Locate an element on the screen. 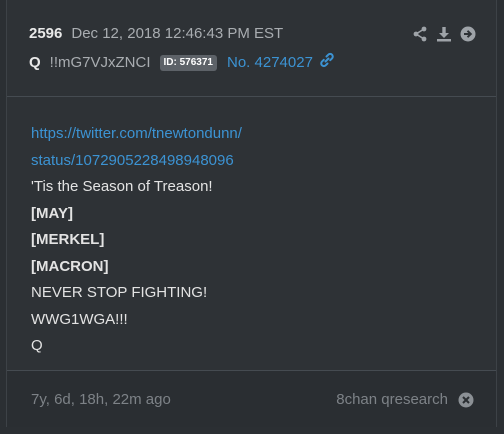 This screenshot has width=504, height=434. body-line-bold: [MACRON] is located at coordinates (70, 266).